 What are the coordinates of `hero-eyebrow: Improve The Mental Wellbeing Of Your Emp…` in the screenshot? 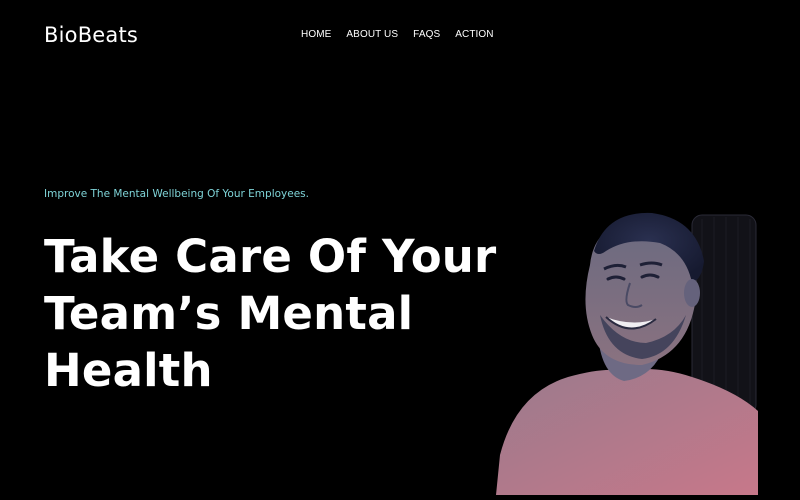 It's located at (176, 194).